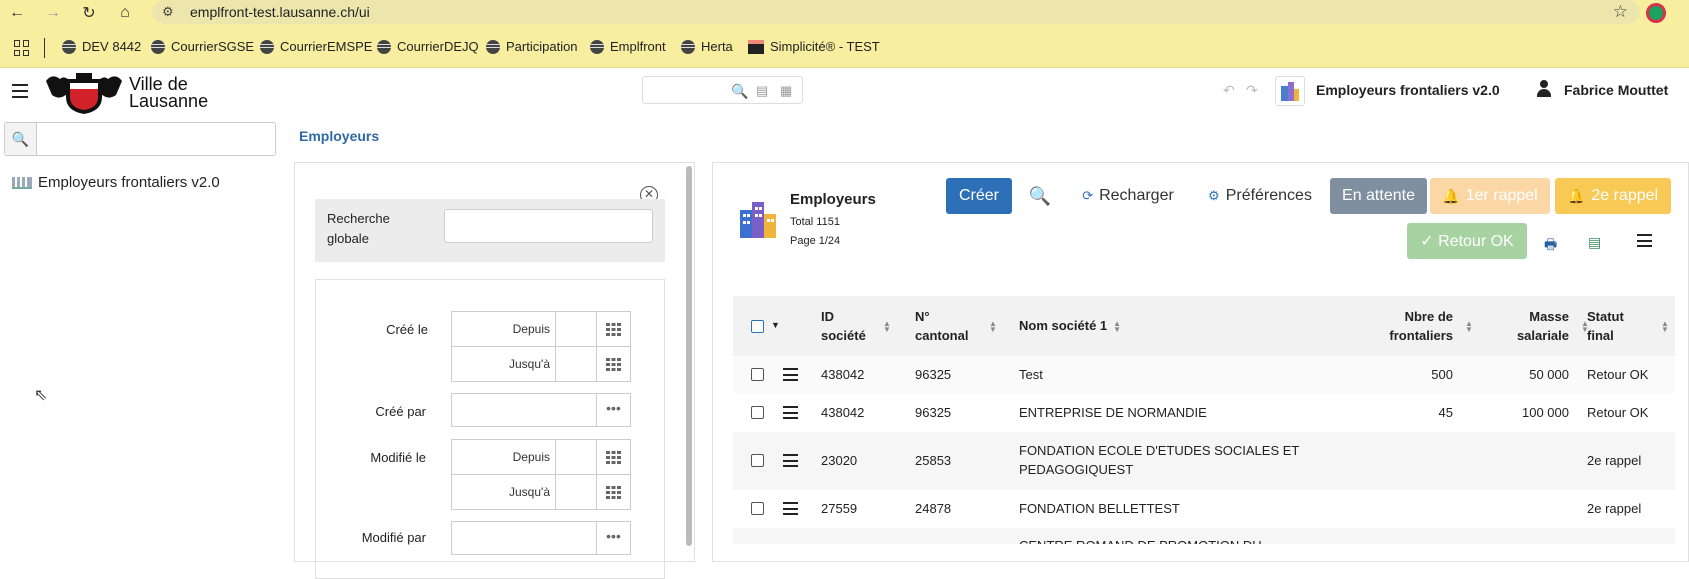 This screenshot has height=579, width=1689. Describe the element at coordinates (839, 508) in the screenshot. I see `cell-id: 27559` at that location.